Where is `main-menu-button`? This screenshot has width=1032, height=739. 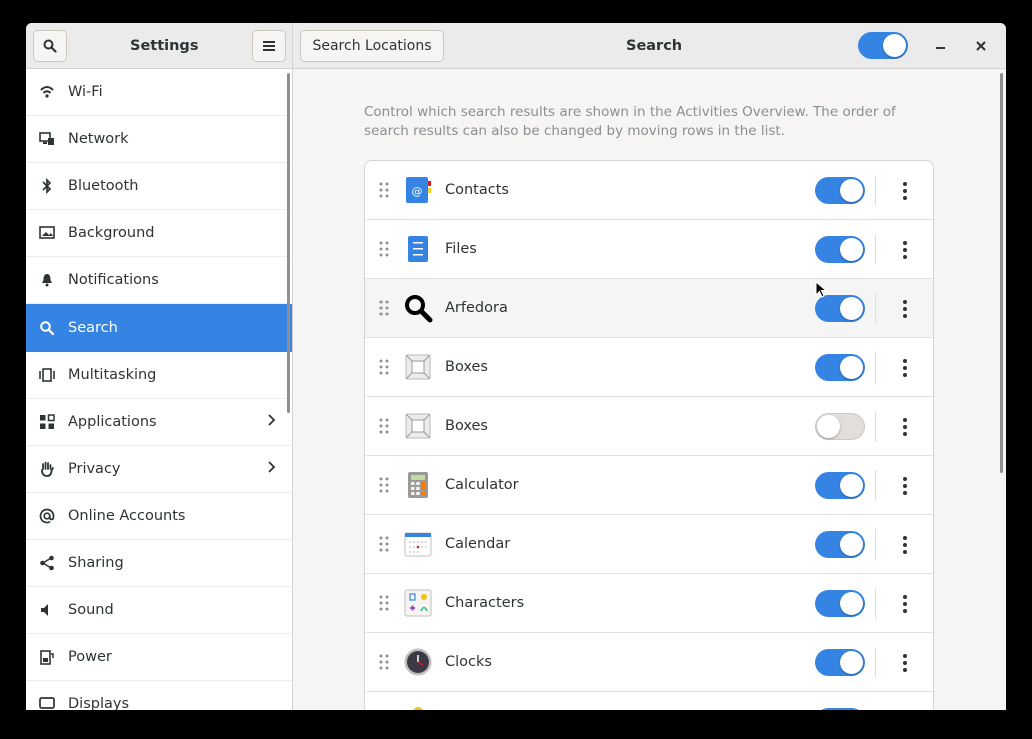 main-menu-button is located at coordinates (269, 46).